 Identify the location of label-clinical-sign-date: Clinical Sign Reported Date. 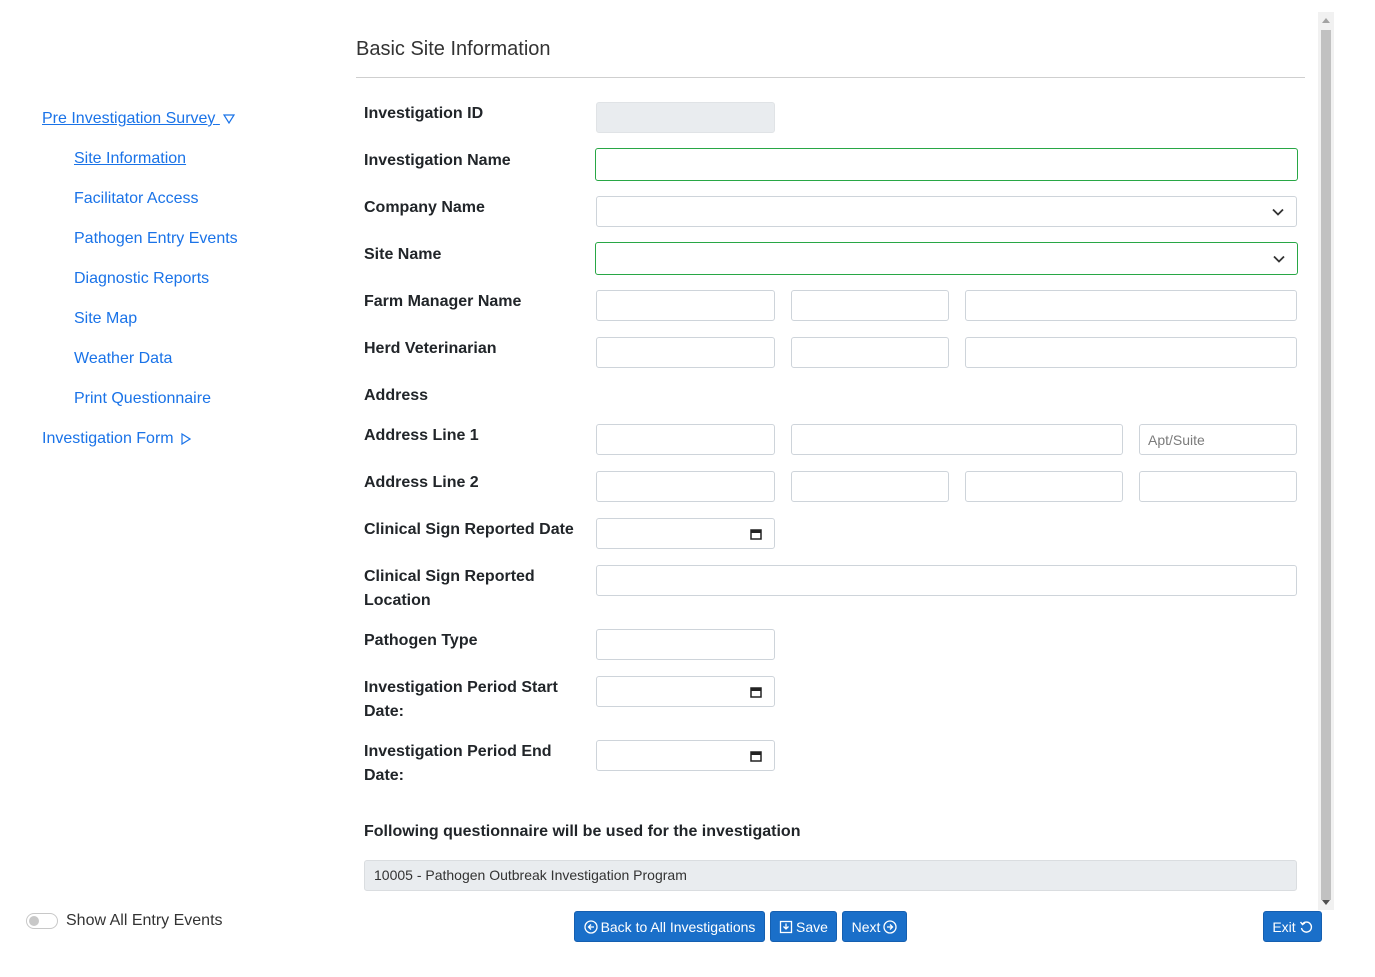
(469, 529).